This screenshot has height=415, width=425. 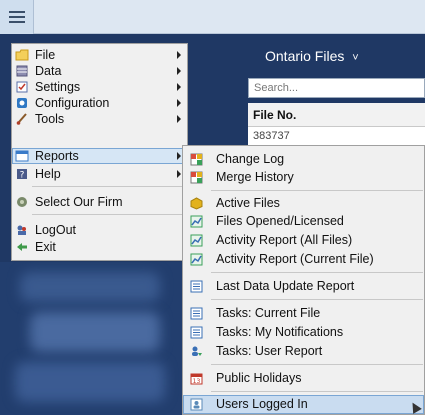 I want to click on menu-item-configuration: Configuration, so click(x=99, y=103).